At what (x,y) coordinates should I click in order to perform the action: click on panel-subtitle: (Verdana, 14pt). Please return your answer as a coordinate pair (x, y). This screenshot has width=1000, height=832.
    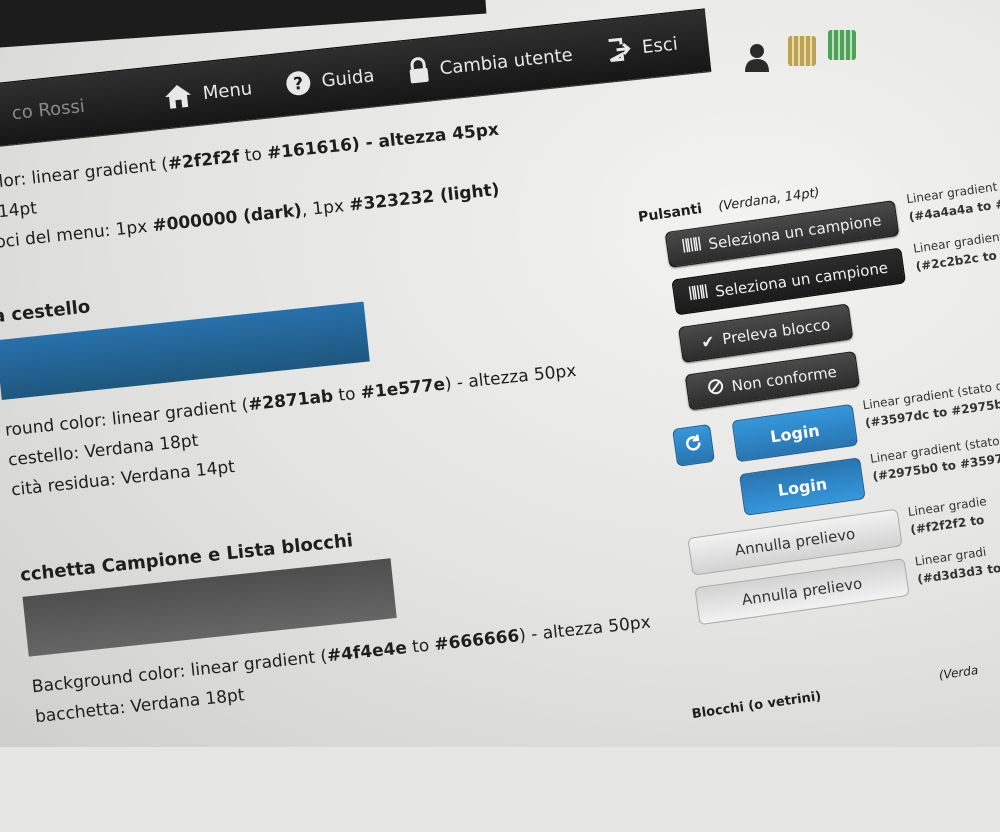
    Looking at the image, I should click on (769, 200).